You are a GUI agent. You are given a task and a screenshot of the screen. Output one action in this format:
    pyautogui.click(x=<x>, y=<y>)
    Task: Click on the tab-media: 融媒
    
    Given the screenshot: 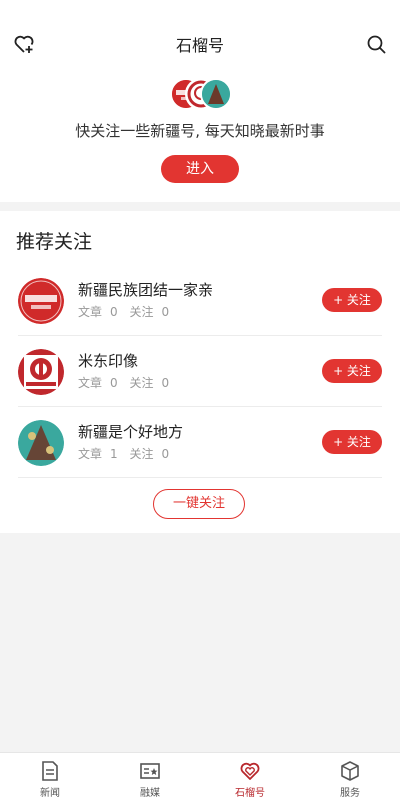 What is the action you would take?
    pyautogui.click(x=150, y=776)
    